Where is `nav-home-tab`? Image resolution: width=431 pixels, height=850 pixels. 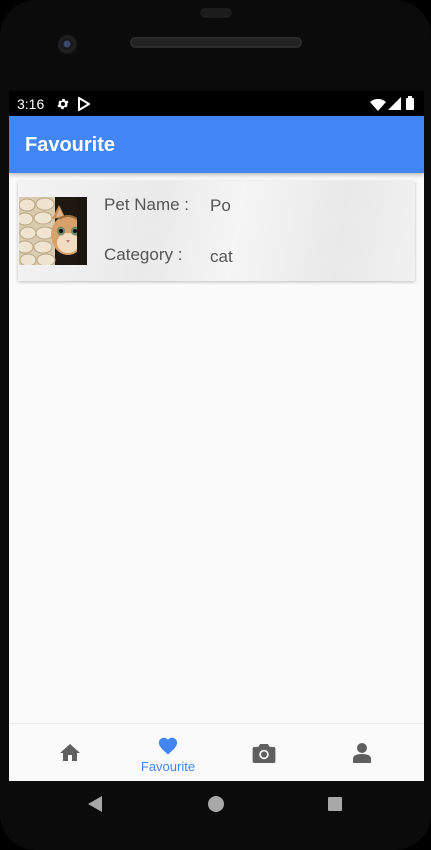 nav-home-tab is located at coordinates (70, 752).